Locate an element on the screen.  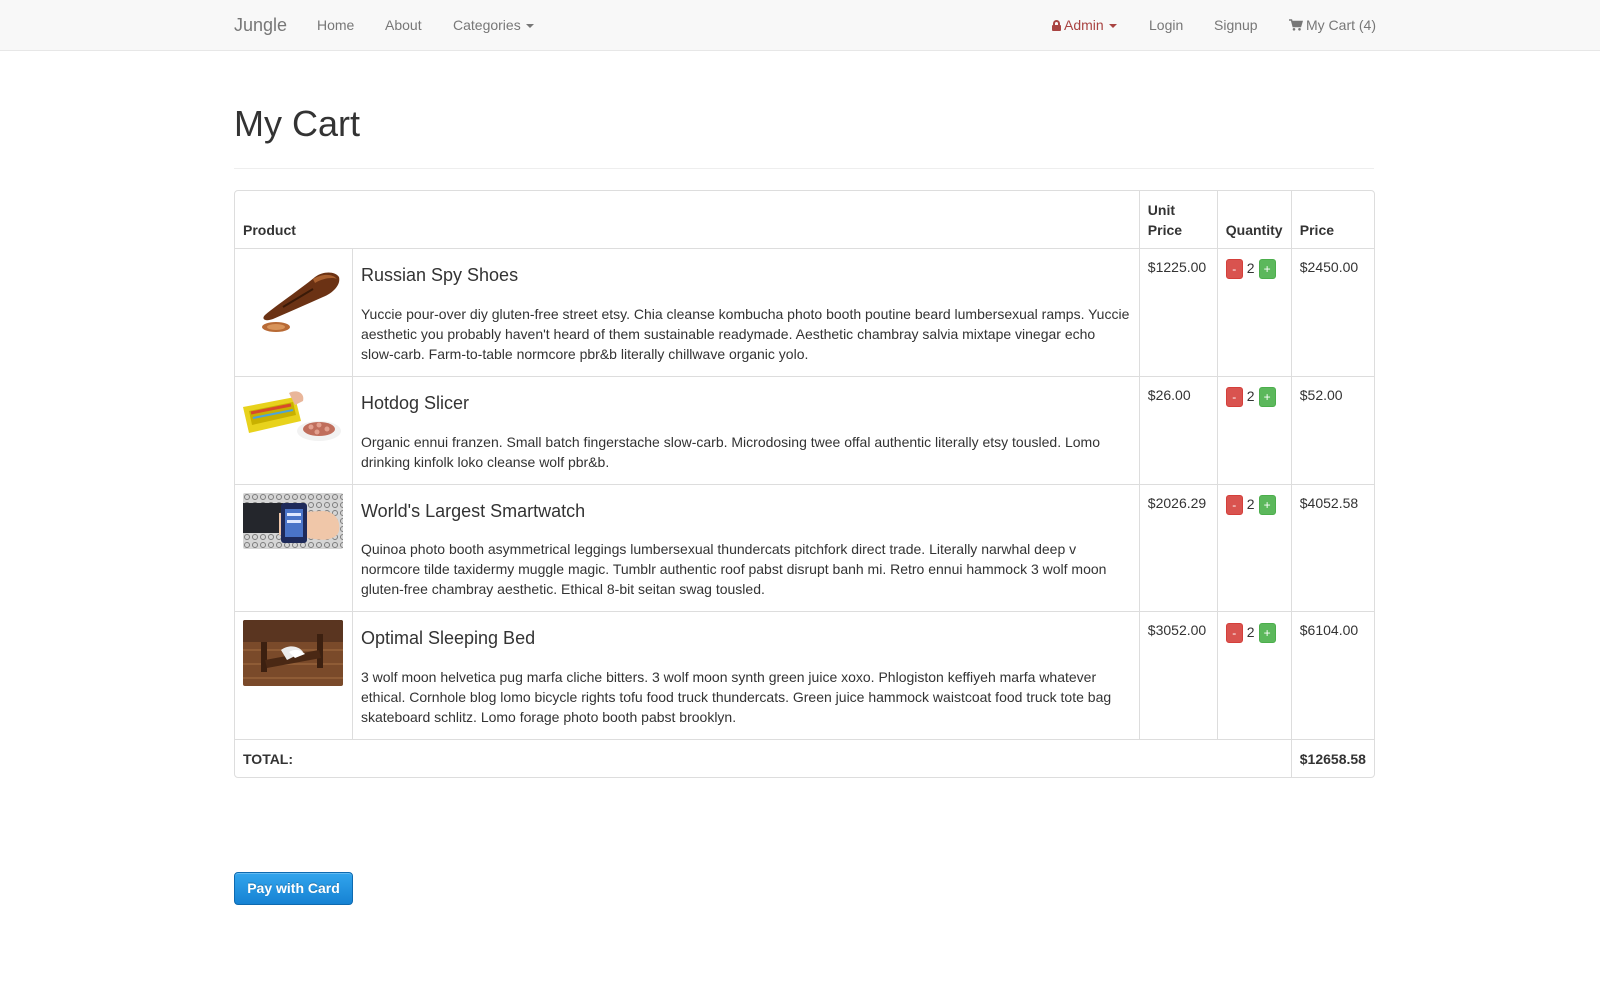
nav-cart-label: My Cart (4) is located at coordinates (1341, 25).